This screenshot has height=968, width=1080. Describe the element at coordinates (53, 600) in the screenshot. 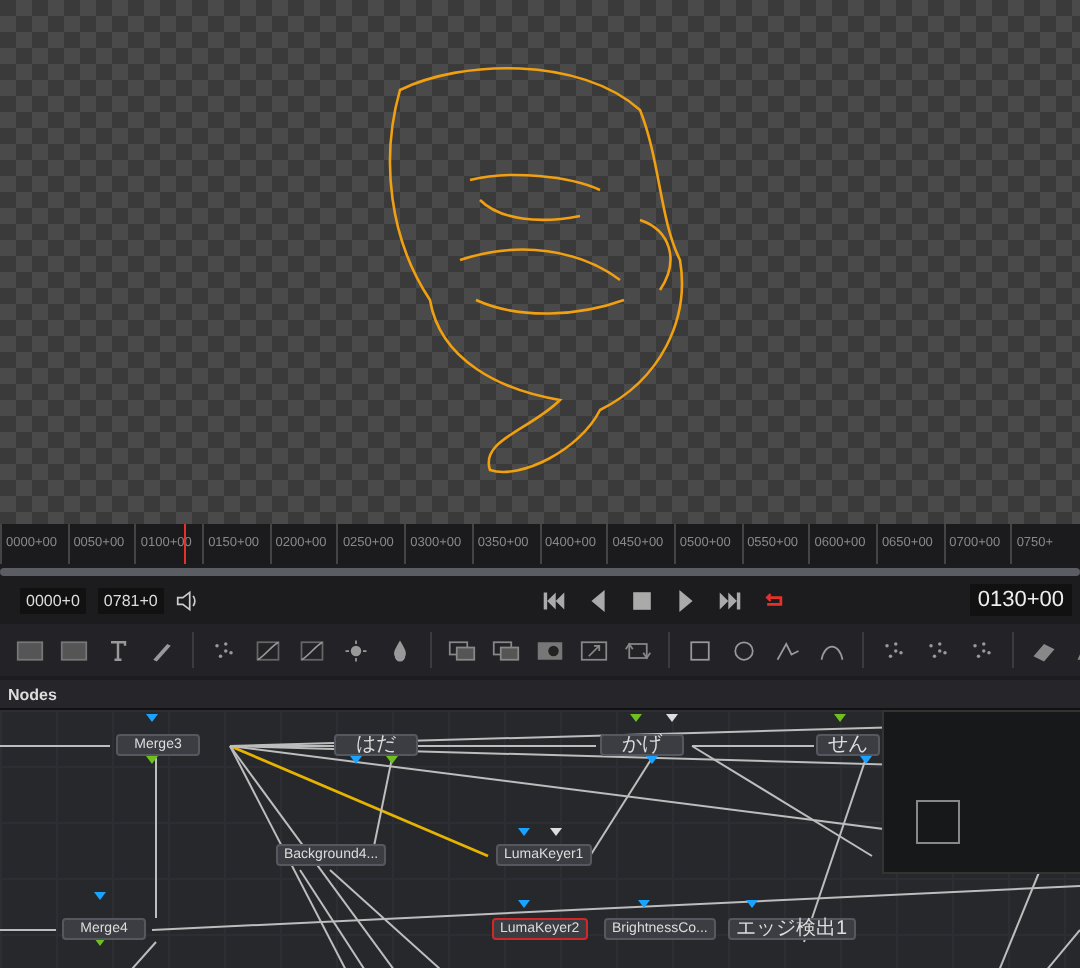

I see `start-timecode-field: 0000+0` at that location.